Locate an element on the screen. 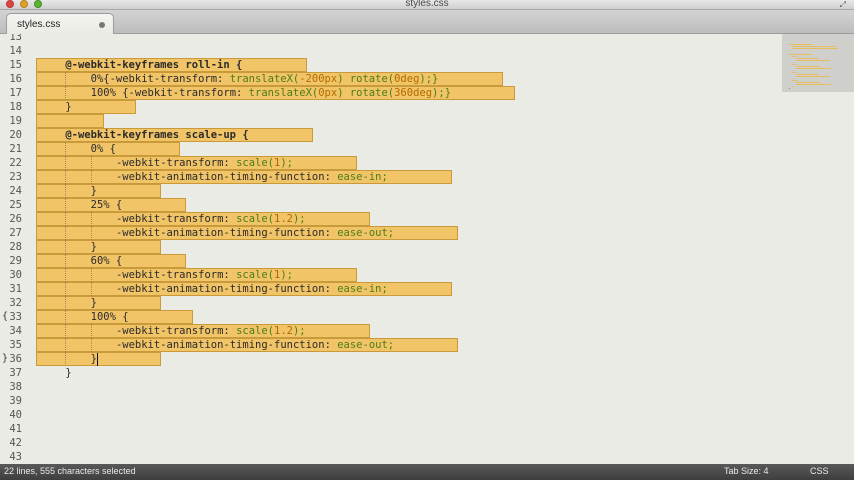 This screenshot has width=854, height=480. selection-highlight is located at coordinates (98, 303).